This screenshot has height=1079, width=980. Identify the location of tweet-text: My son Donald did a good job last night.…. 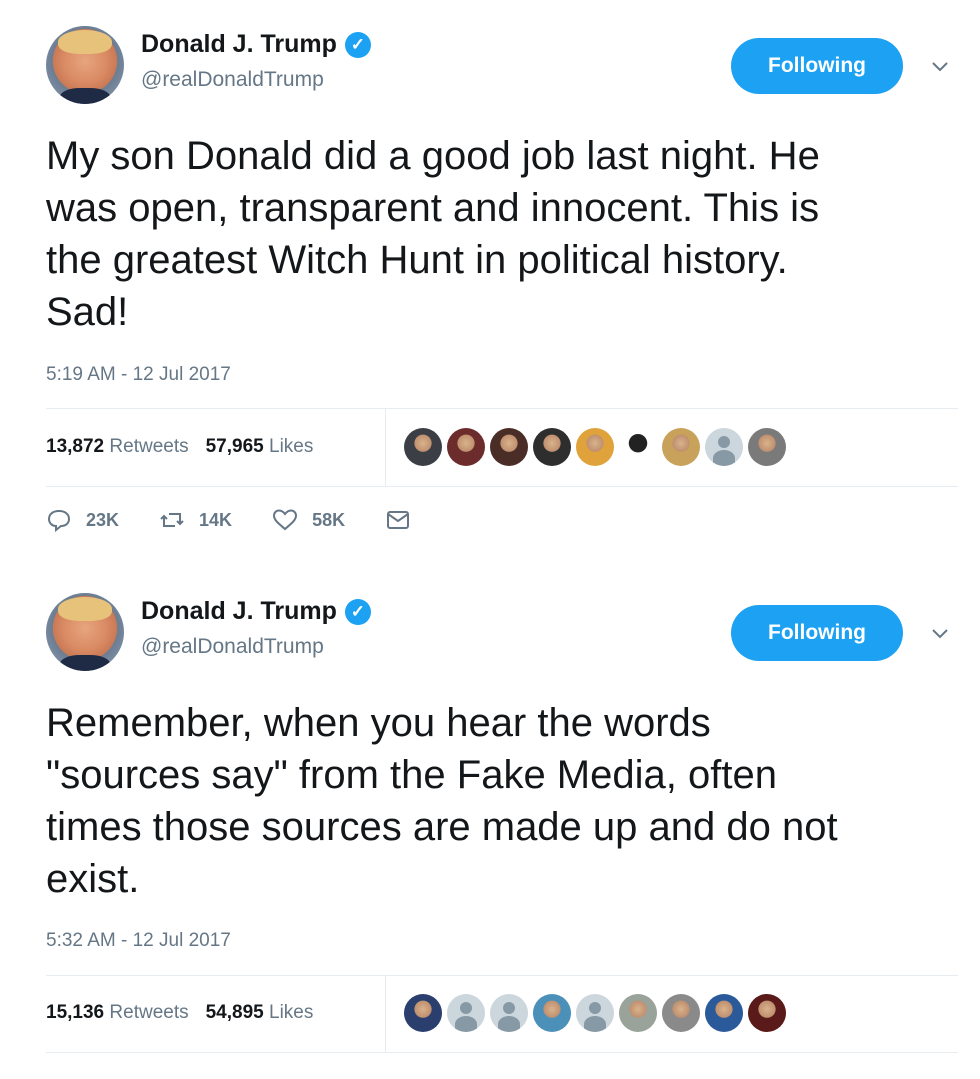
(433, 234).